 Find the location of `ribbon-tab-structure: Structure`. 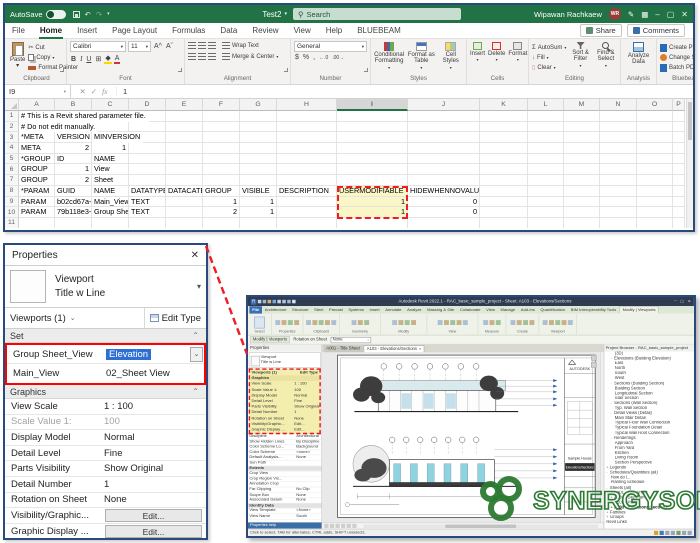

ribbon-tab-structure: Structure is located at coordinates (300, 310).